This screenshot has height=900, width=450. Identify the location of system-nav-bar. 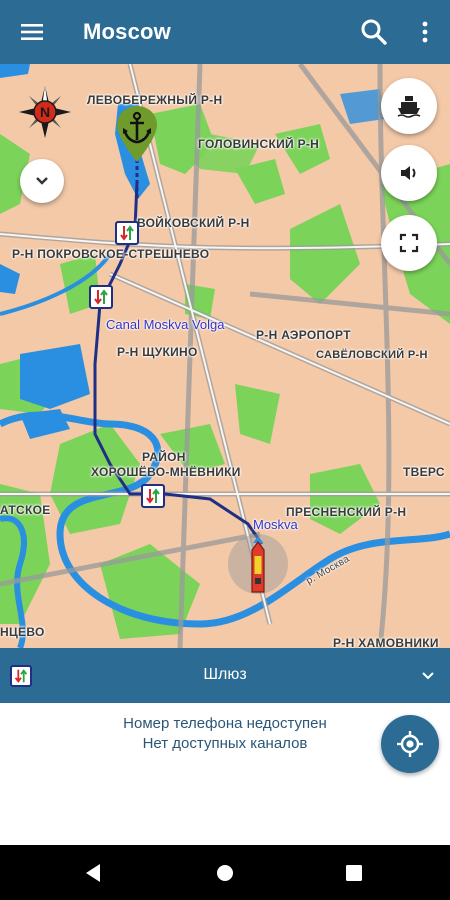
(225, 872).